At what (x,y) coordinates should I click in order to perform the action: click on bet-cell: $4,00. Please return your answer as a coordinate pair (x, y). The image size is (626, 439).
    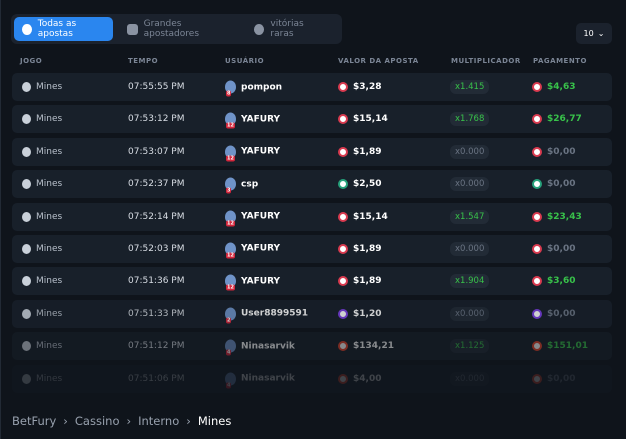
    Looking at the image, I should click on (359, 378).